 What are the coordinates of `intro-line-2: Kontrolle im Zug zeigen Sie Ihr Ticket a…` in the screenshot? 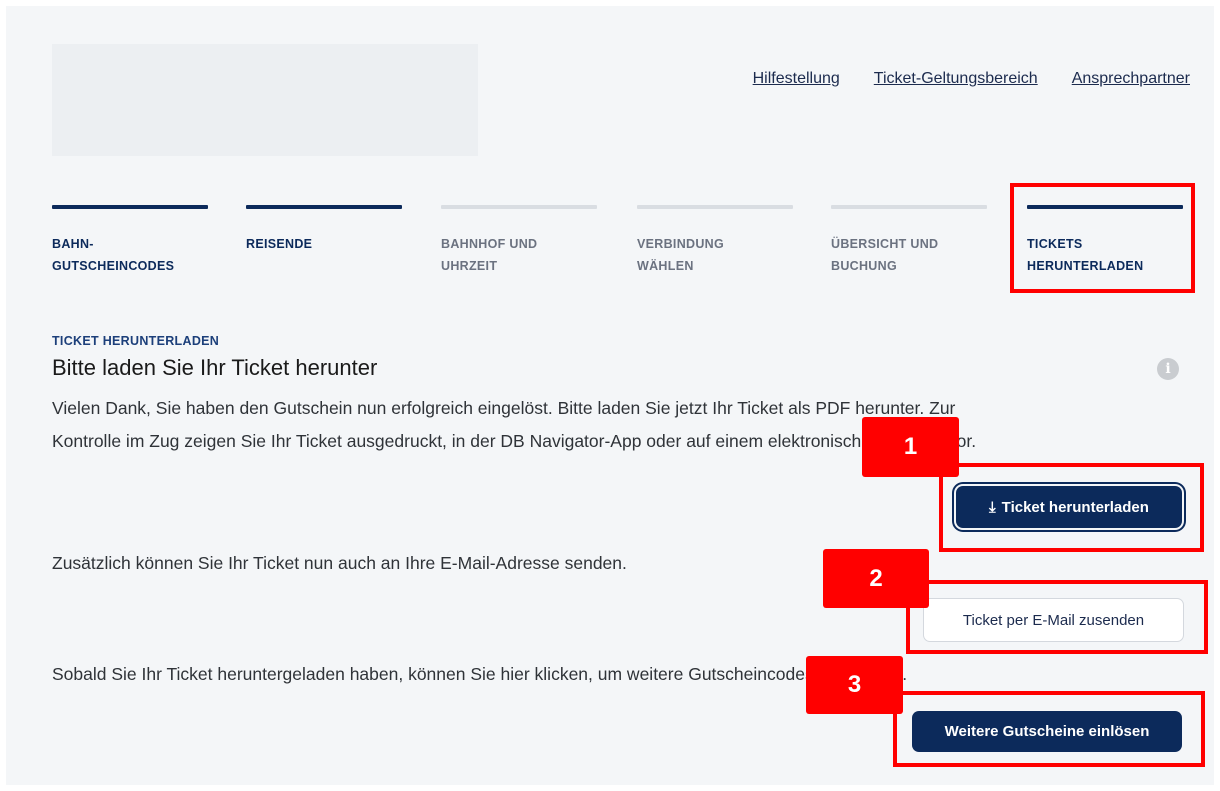 It's located at (514, 441).